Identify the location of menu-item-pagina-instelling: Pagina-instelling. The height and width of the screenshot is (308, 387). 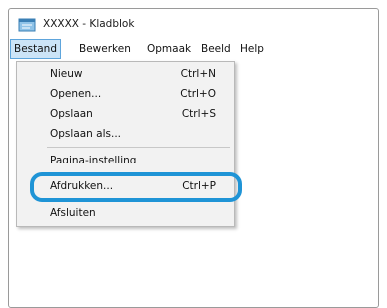
(125, 157).